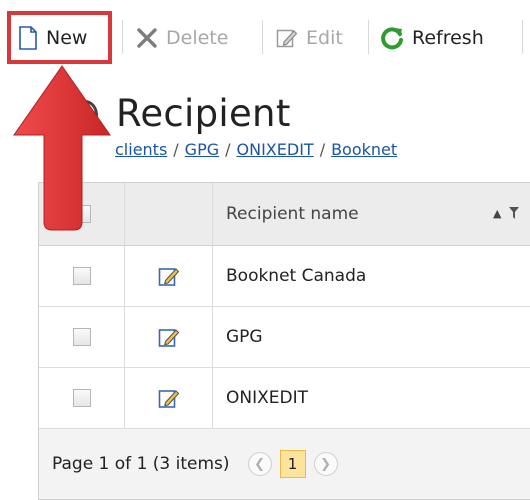  I want to click on new-button-highlight, so click(59, 37).